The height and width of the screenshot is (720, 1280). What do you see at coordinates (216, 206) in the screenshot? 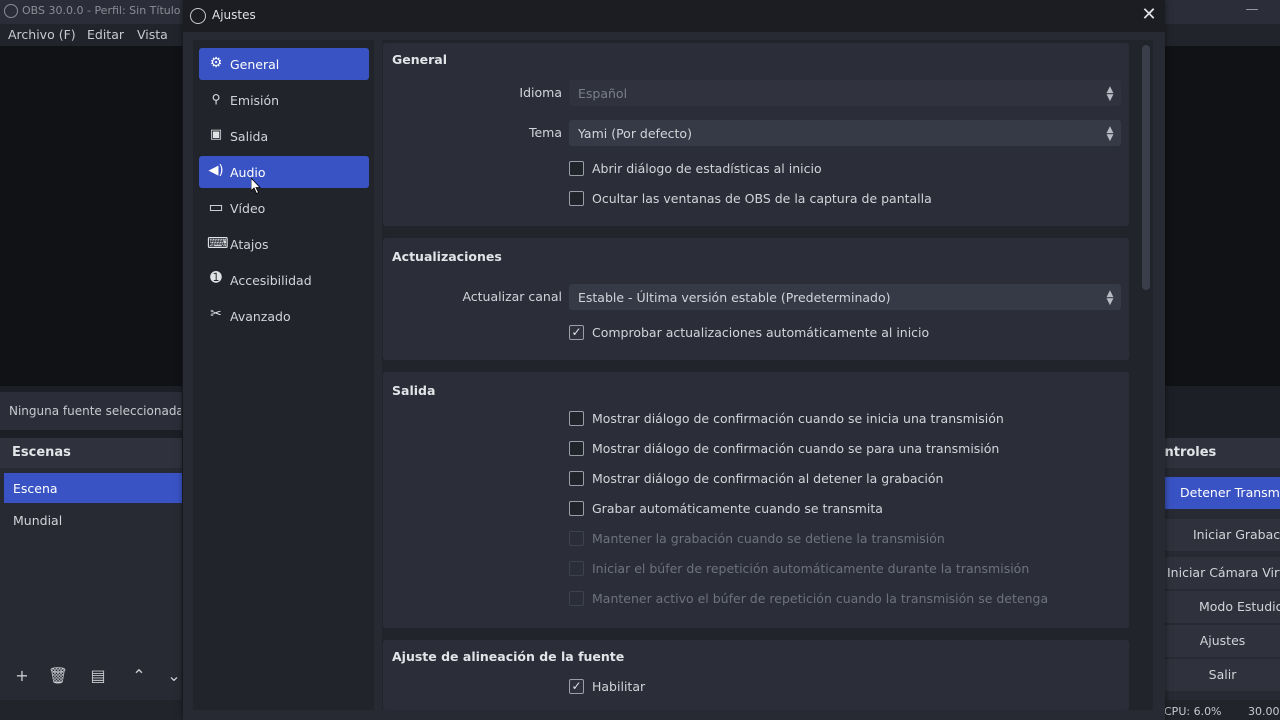
I see `monitor-icon: ▭` at bounding box center [216, 206].